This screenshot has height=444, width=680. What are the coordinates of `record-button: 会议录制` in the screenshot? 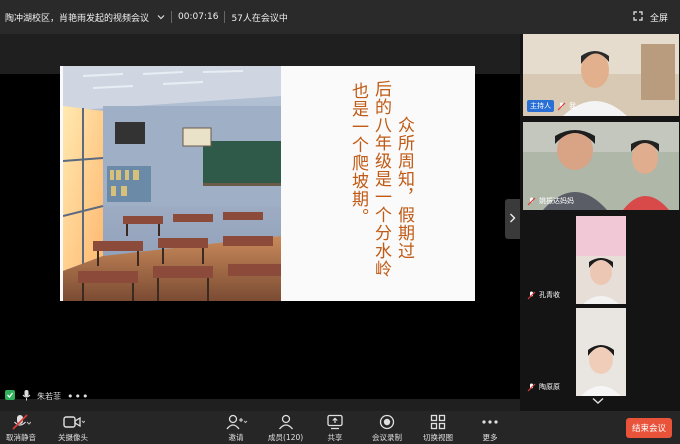 It's located at (387, 428).